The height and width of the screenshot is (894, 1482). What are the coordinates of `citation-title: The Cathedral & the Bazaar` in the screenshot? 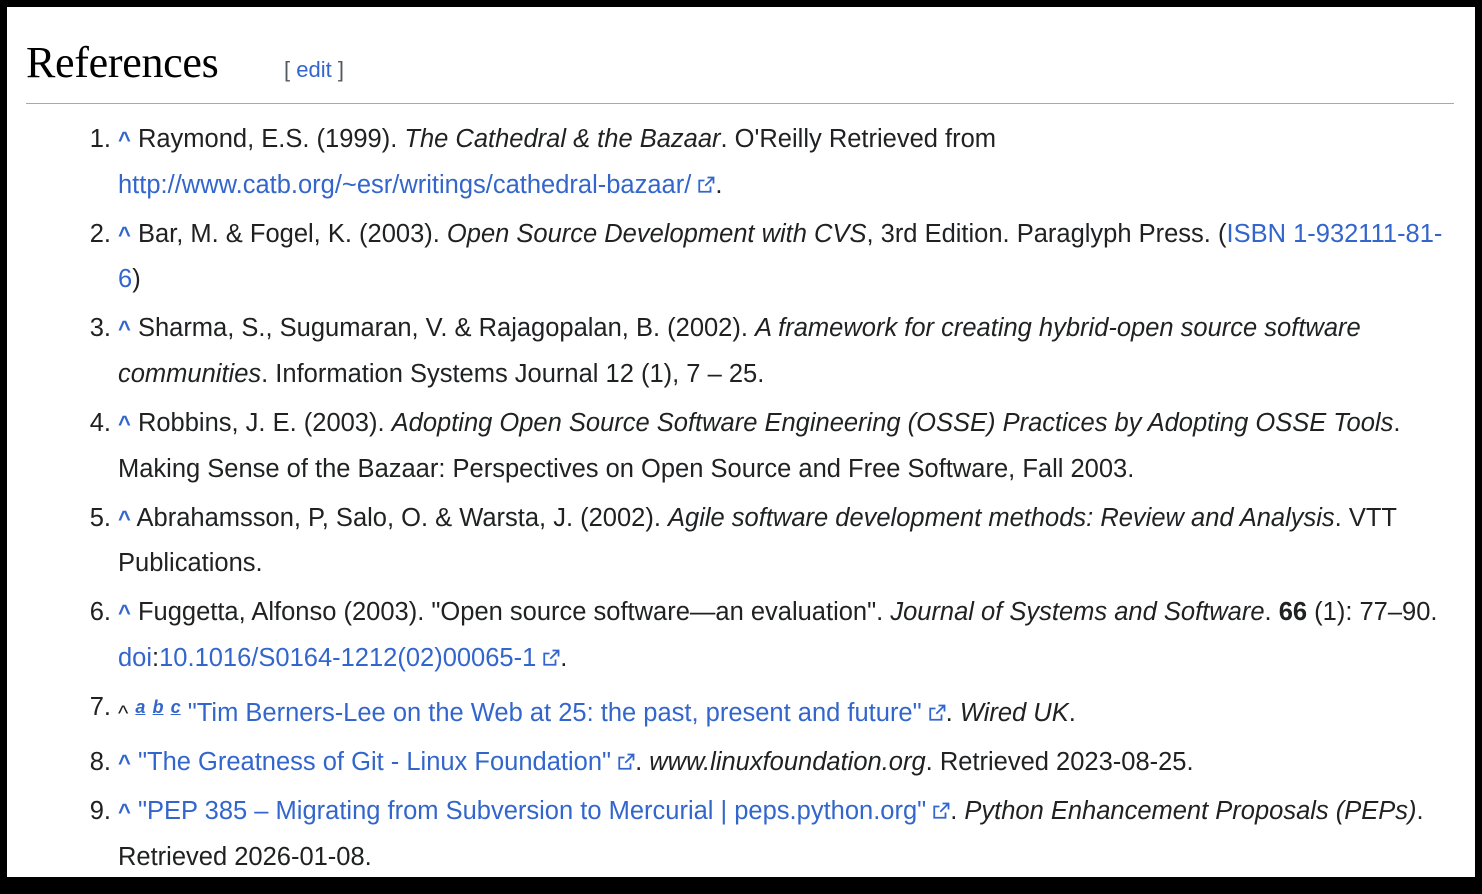 It's located at (562, 139).